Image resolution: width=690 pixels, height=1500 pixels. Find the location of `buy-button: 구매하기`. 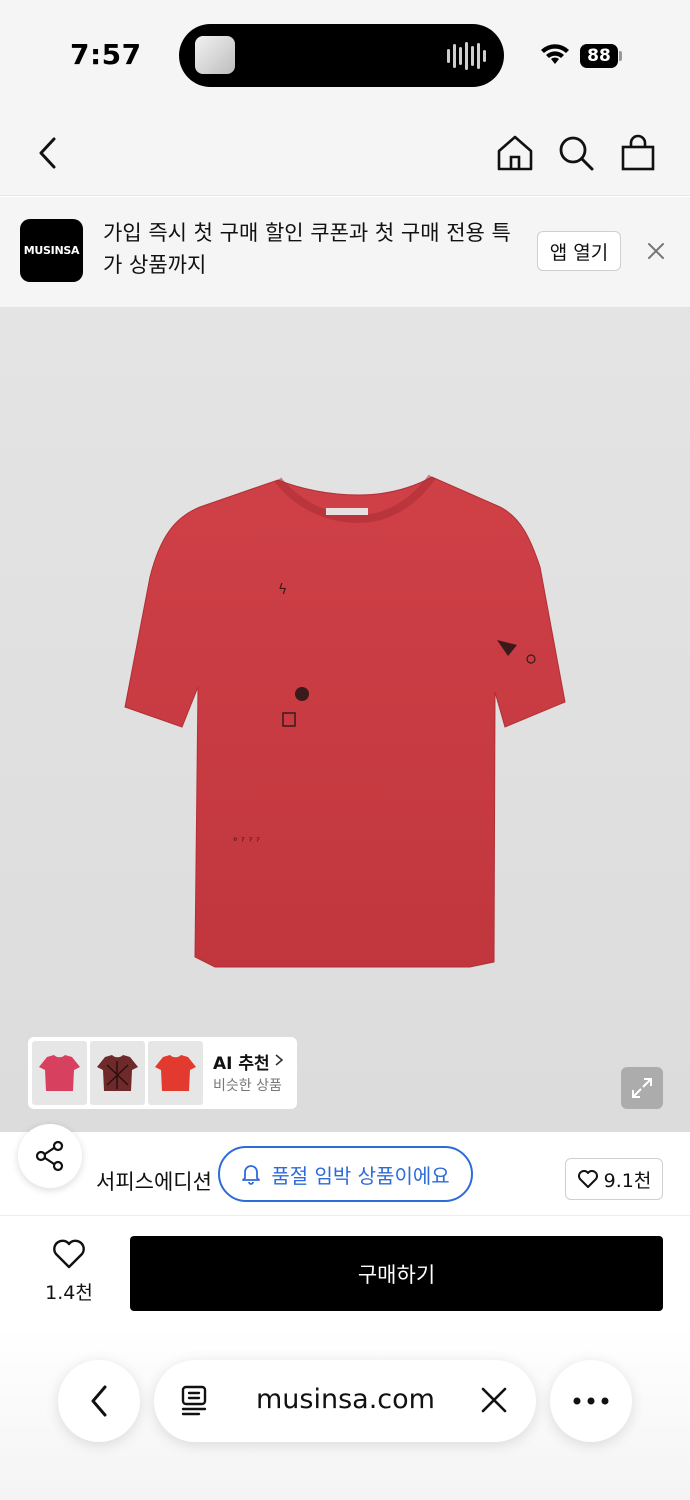

buy-button: 구매하기 is located at coordinates (396, 1273).